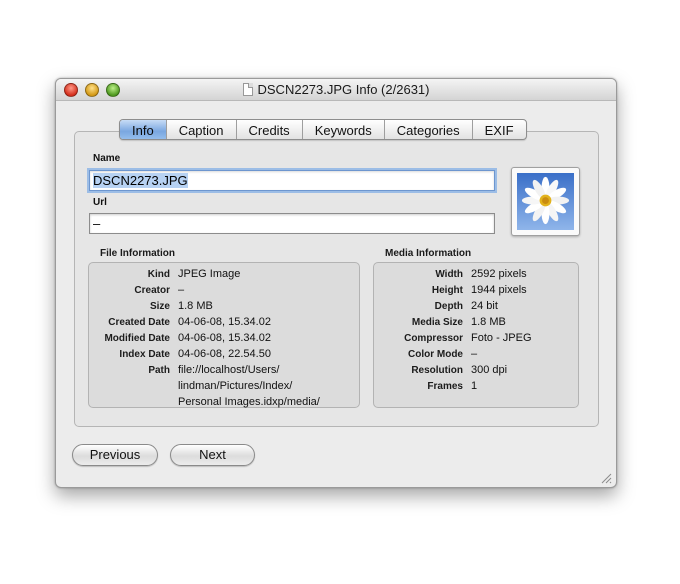  What do you see at coordinates (247, 89) in the screenshot?
I see `document-icon` at bounding box center [247, 89].